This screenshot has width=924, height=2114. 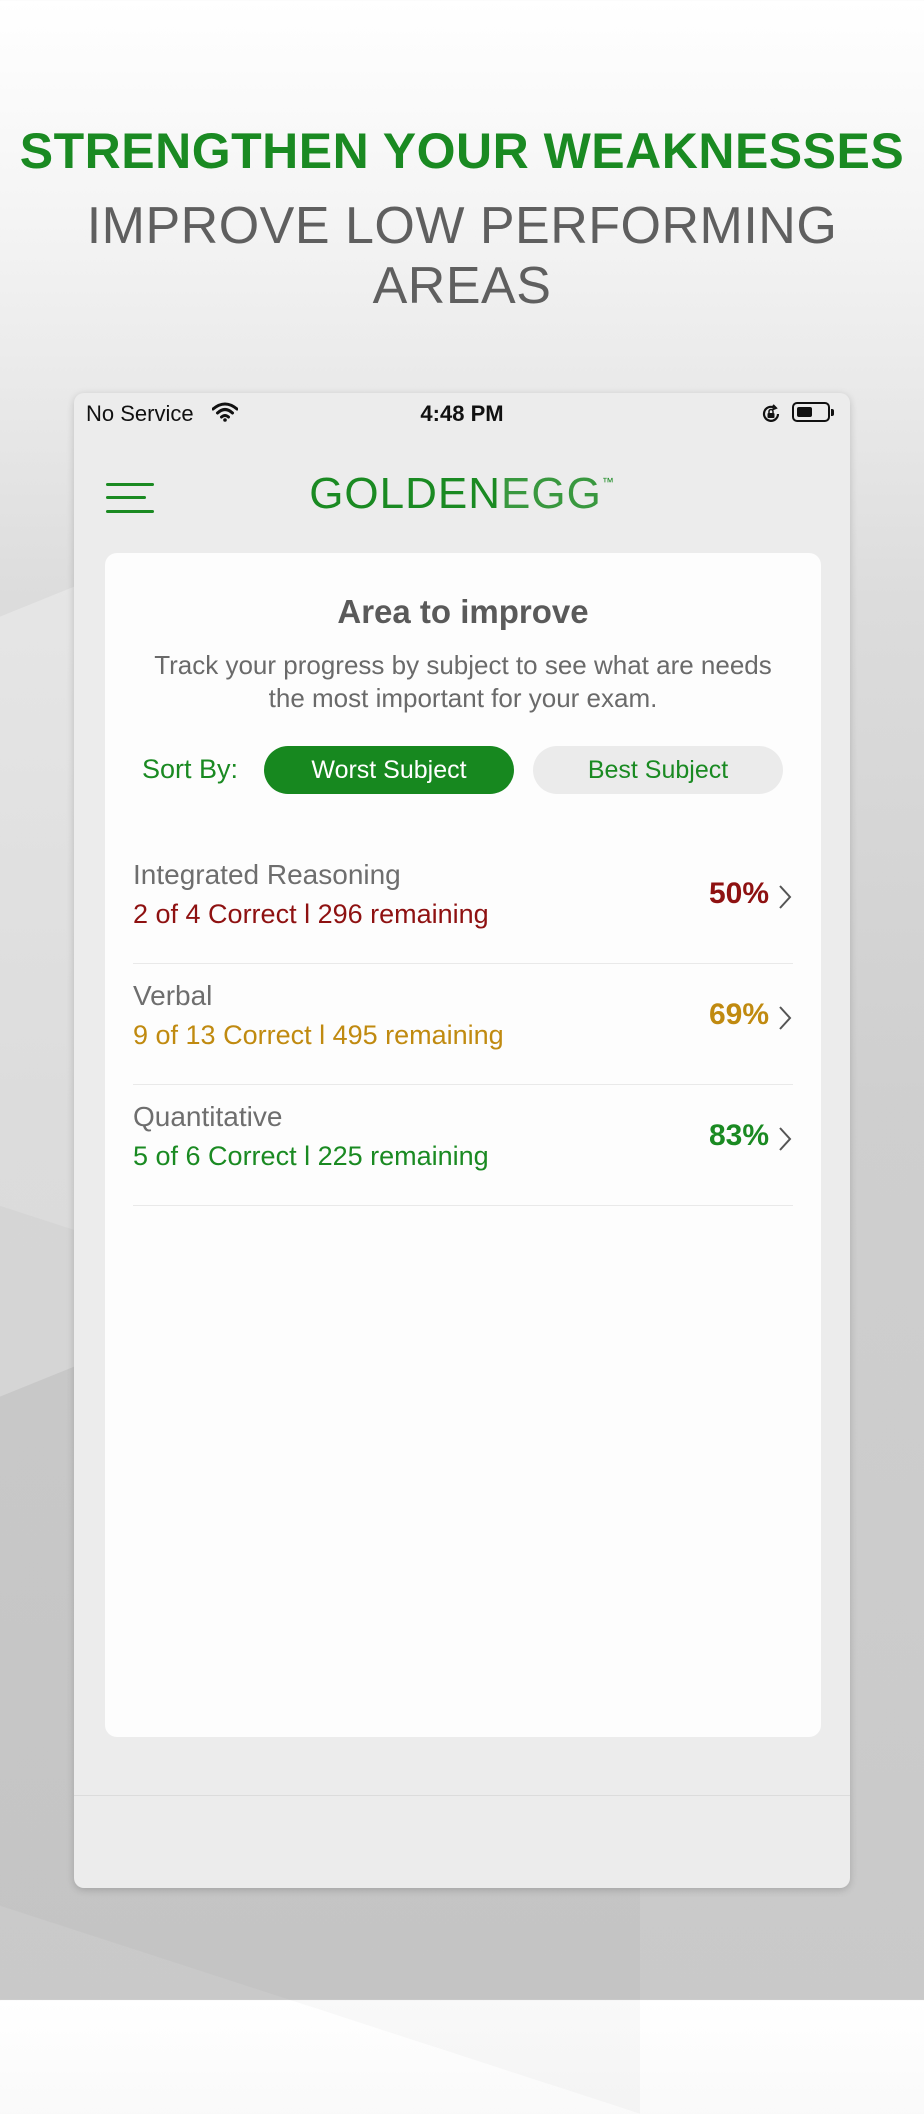 What do you see at coordinates (608, 482) in the screenshot?
I see `logo-trademark: ™` at bounding box center [608, 482].